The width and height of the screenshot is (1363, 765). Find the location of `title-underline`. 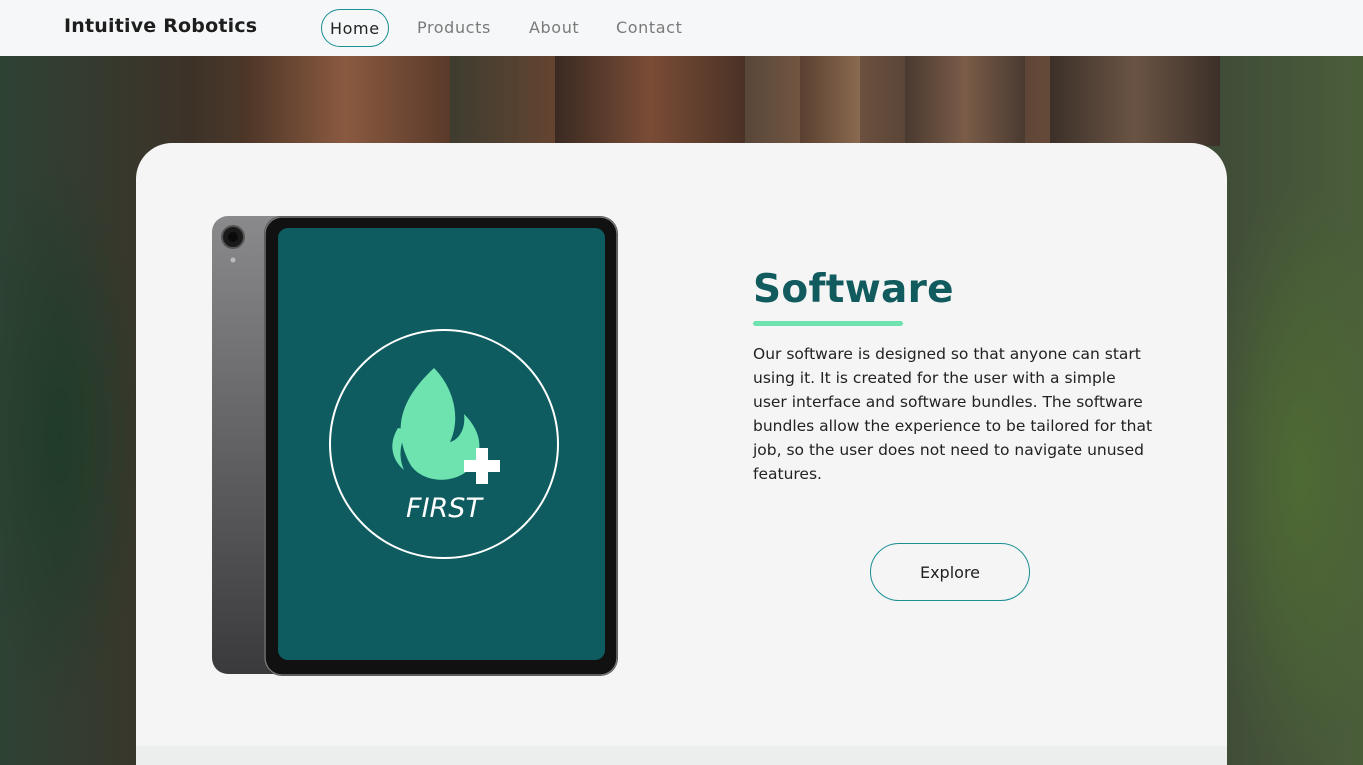

title-underline is located at coordinates (828, 323).